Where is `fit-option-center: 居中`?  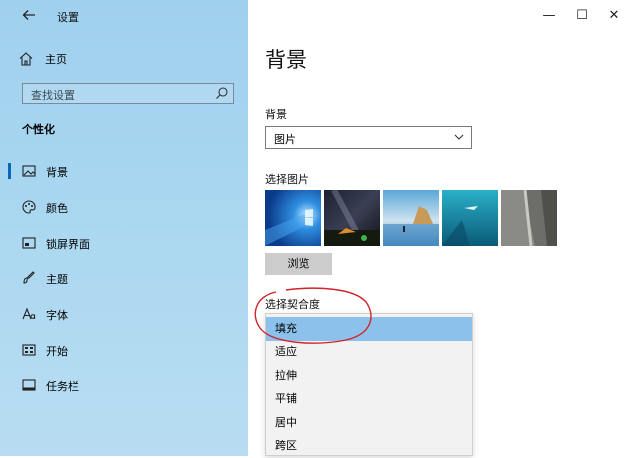
fit-option-center: 居中 is located at coordinates (369, 423).